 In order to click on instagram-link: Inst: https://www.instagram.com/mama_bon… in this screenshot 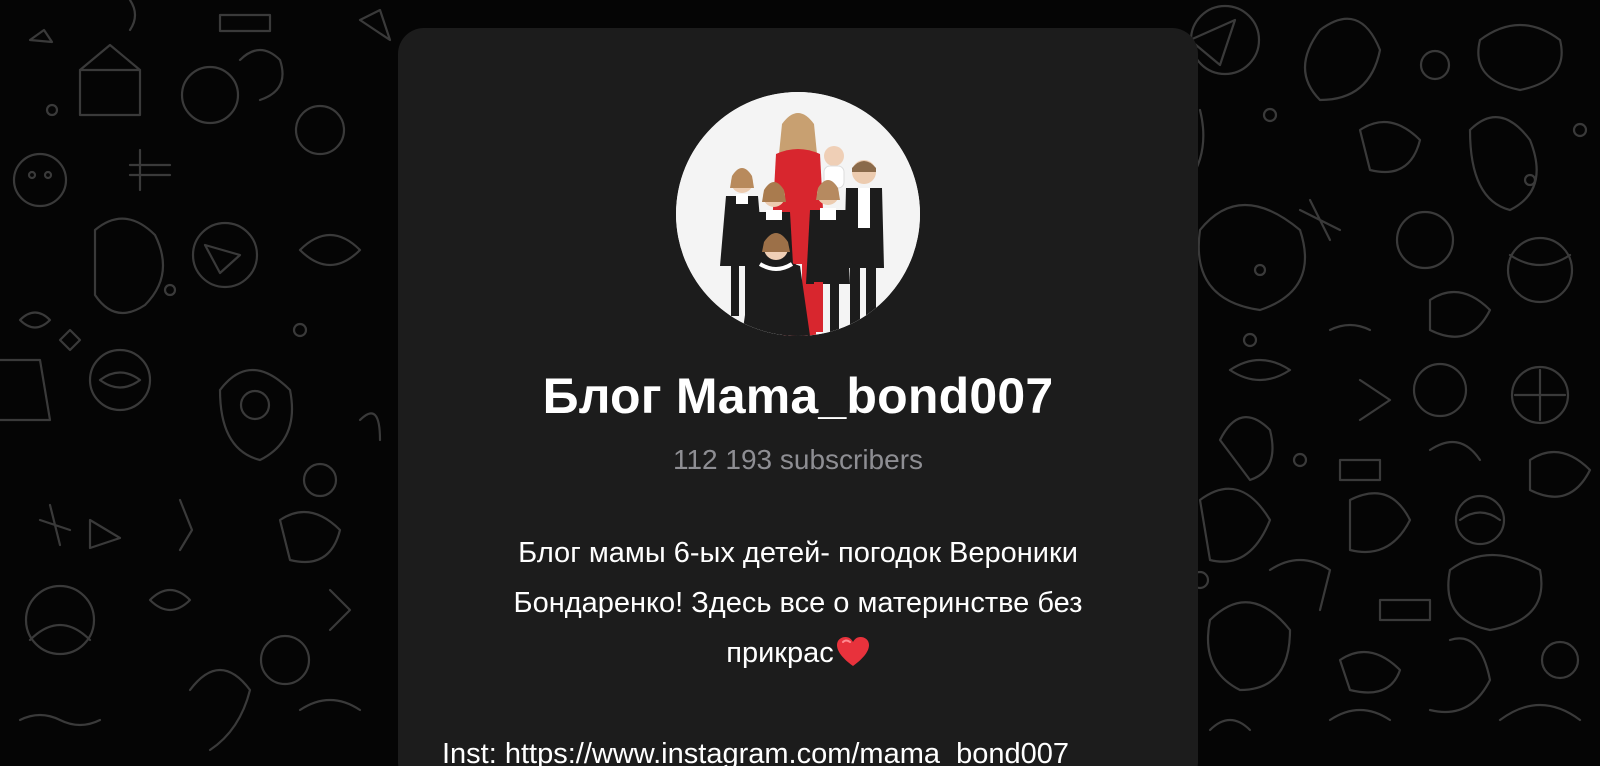, I will do `click(803, 750)`.